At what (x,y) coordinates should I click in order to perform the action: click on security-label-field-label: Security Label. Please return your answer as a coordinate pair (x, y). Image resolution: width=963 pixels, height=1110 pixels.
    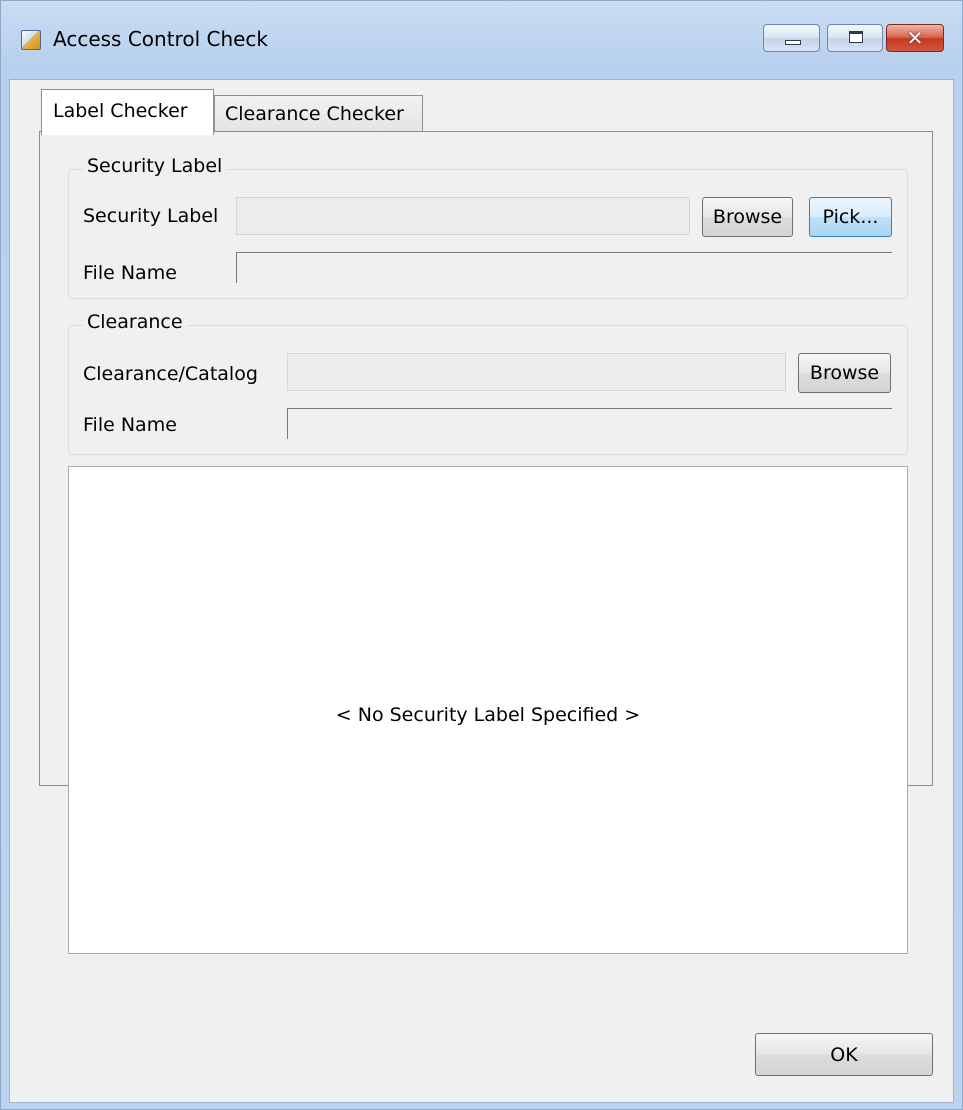
    Looking at the image, I should click on (151, 216).